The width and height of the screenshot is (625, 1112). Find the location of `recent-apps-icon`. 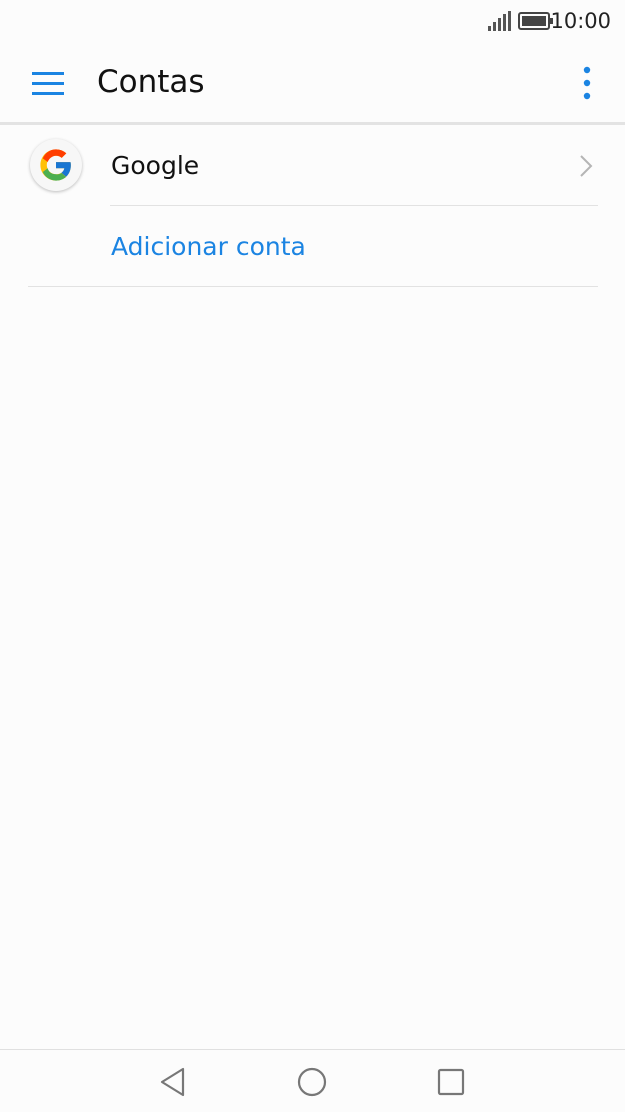

recent-apps-icon is located at coordinates (451, 1082).